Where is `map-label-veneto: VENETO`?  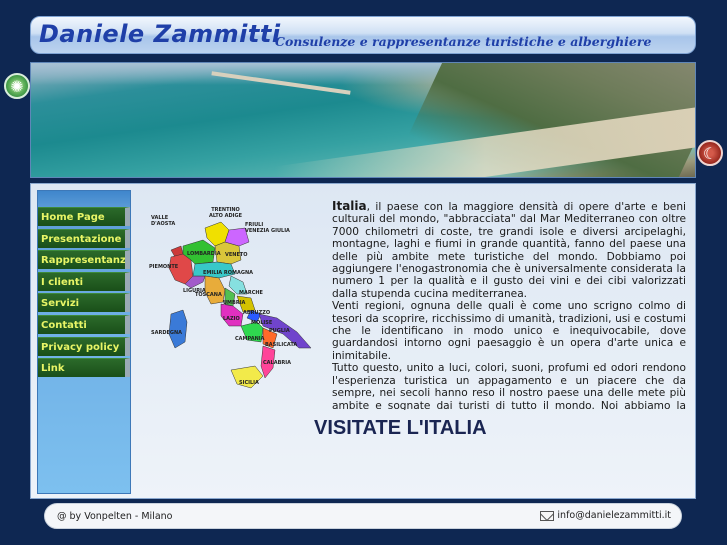
map-label-veneto: VENETO is located at coordinates (236, 255).